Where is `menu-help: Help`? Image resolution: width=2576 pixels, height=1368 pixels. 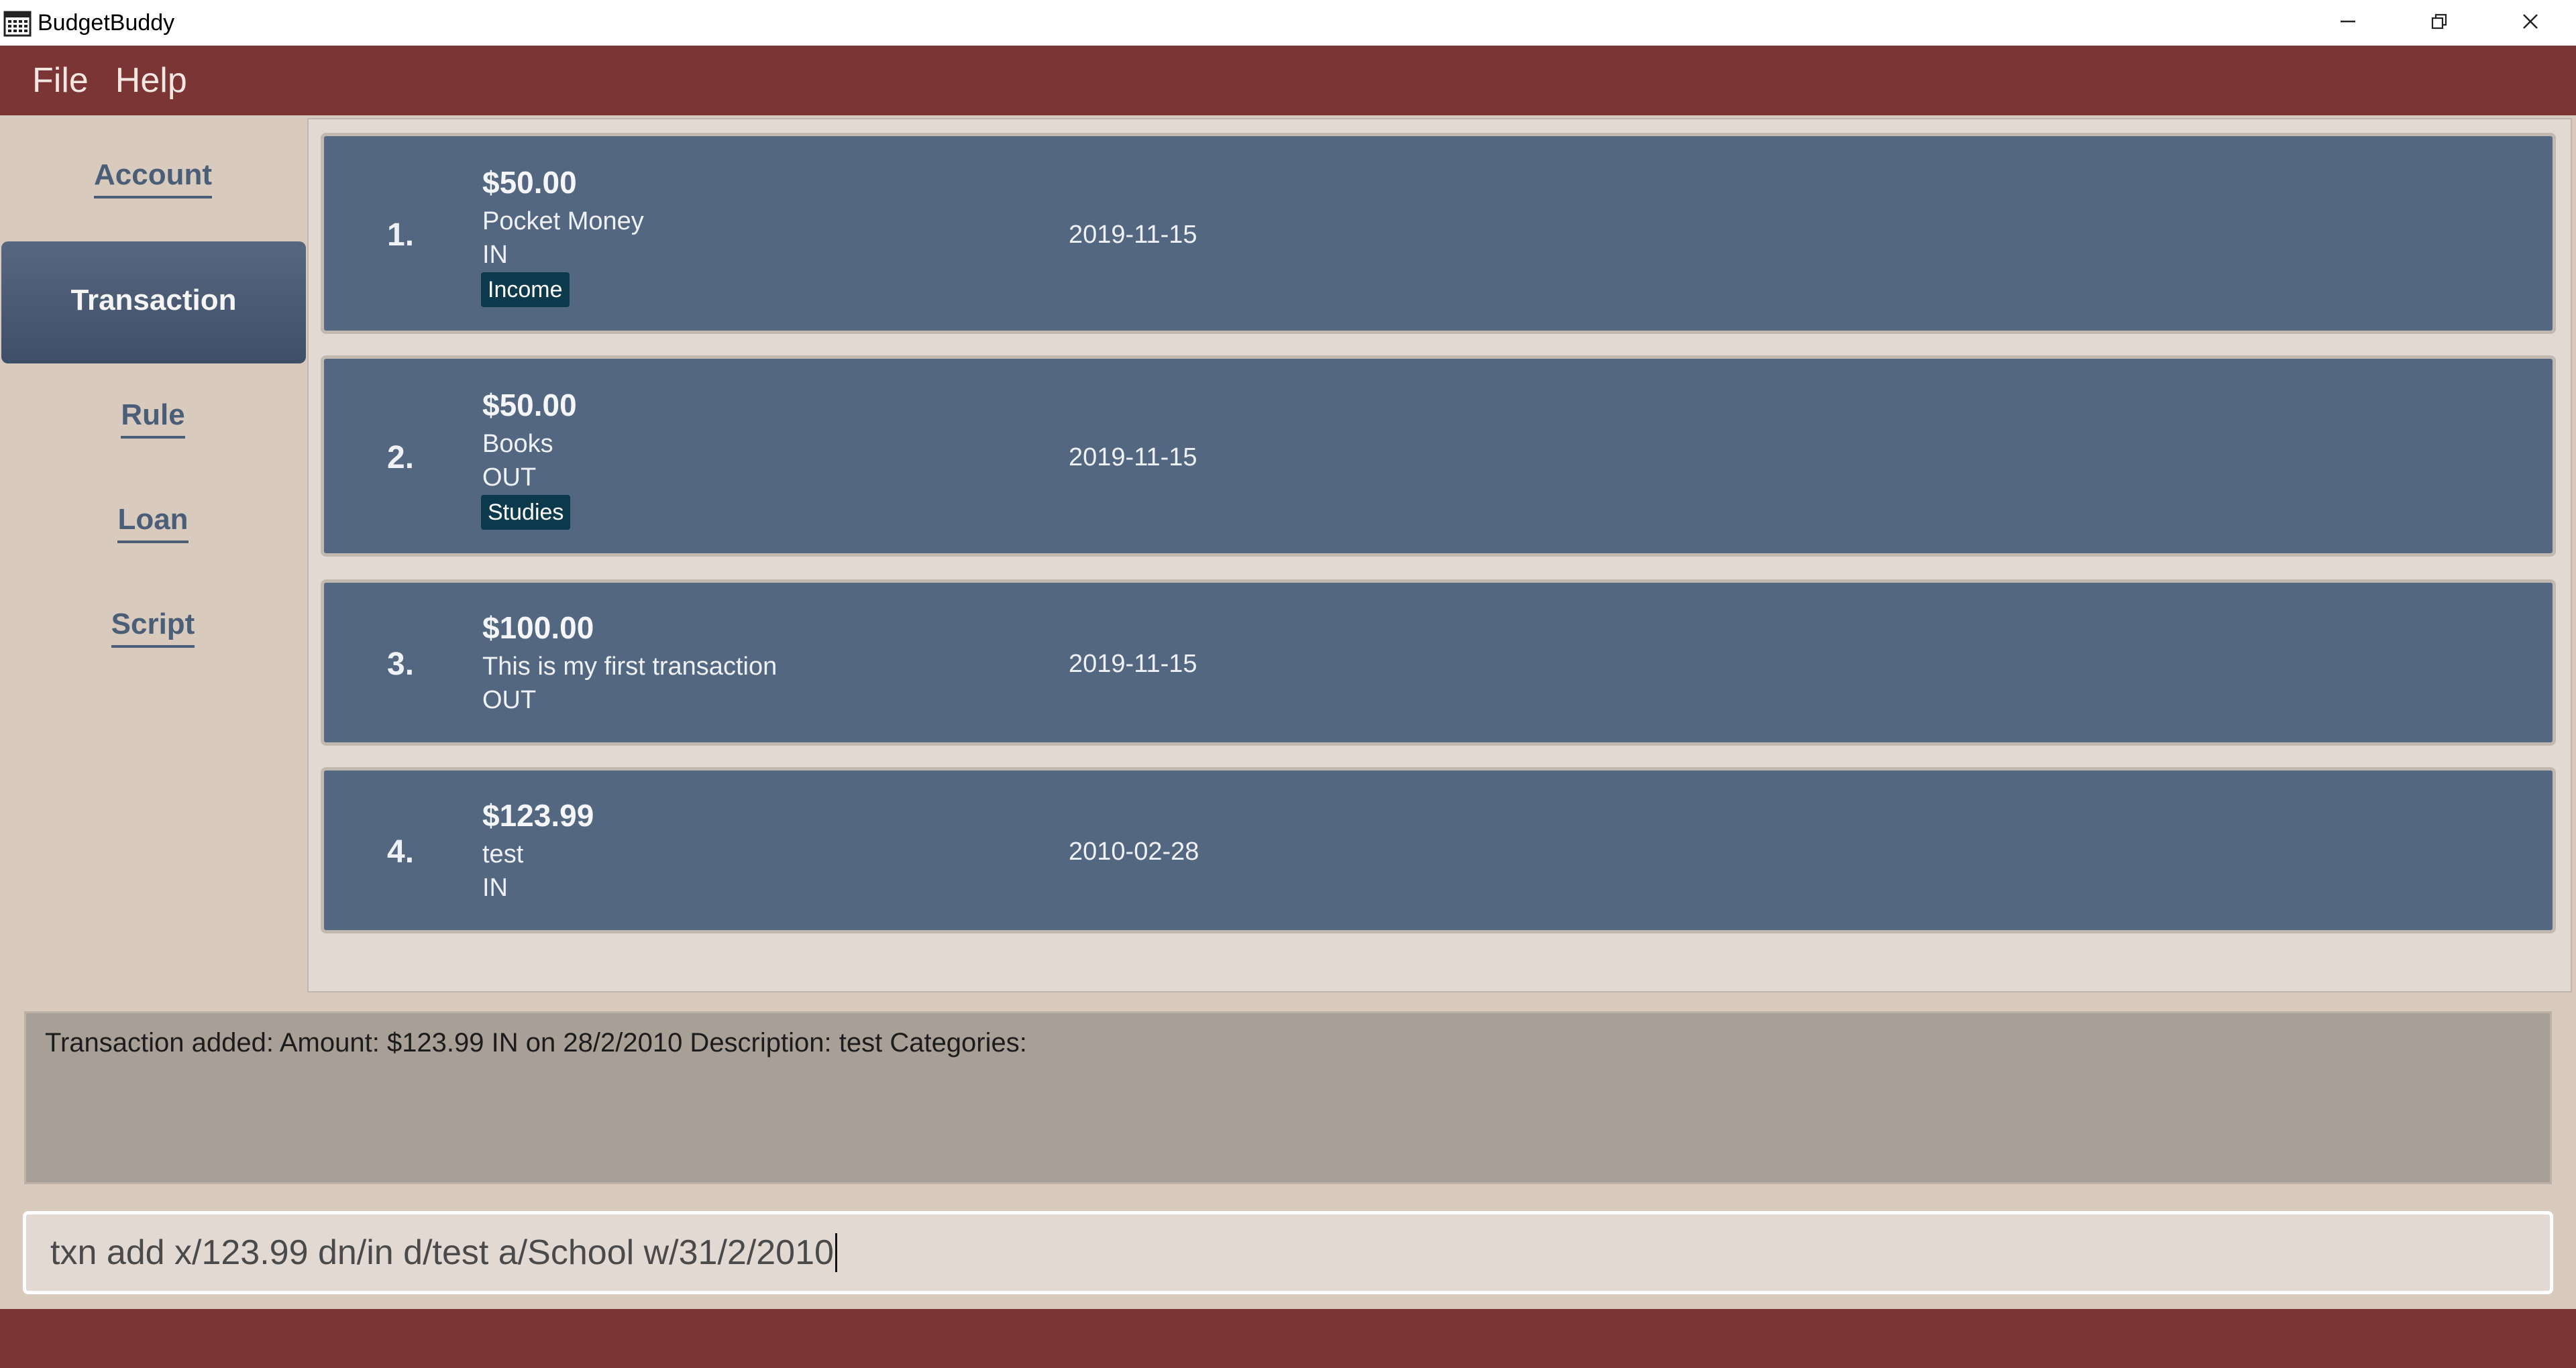
menu-help: Help is located at coordinates (151, 80).